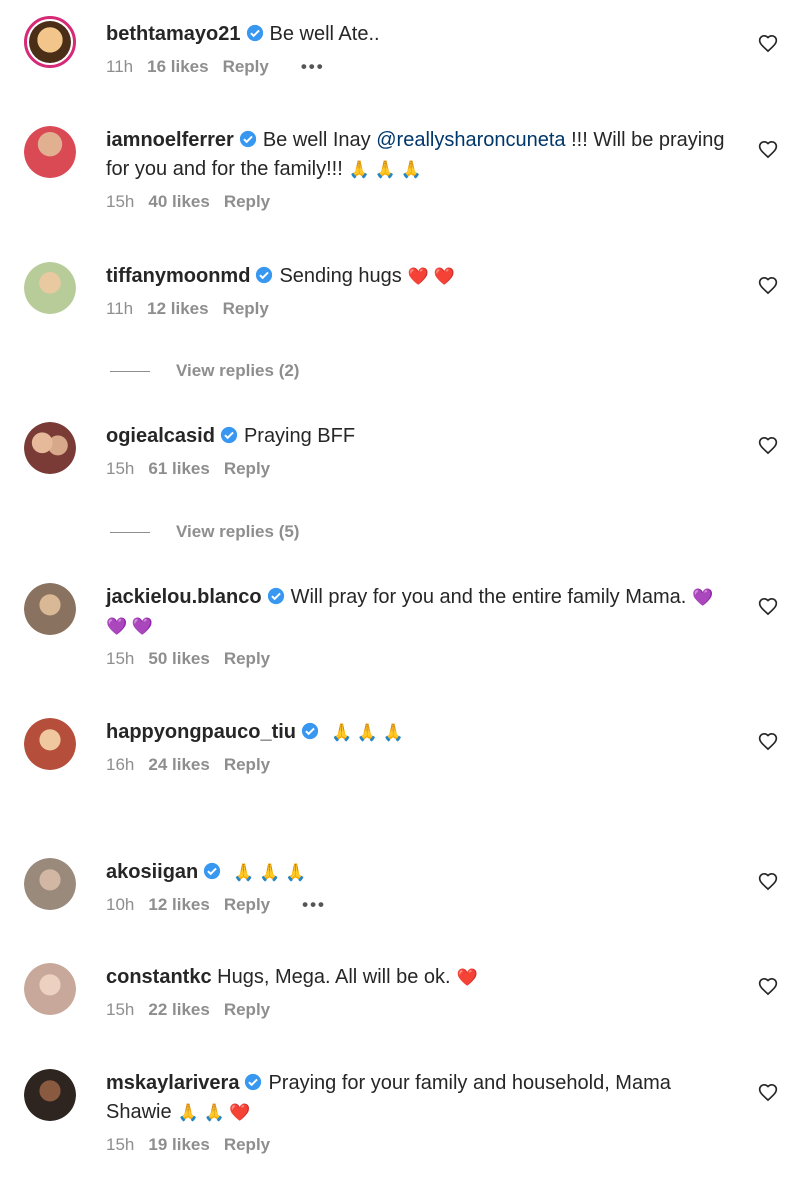 This screenshot has height=1189, width=800. What do you see at coordinates (178, 764) in the screenshot?
I see `likes-count: 24 likes` at bounding box center [178, 764].